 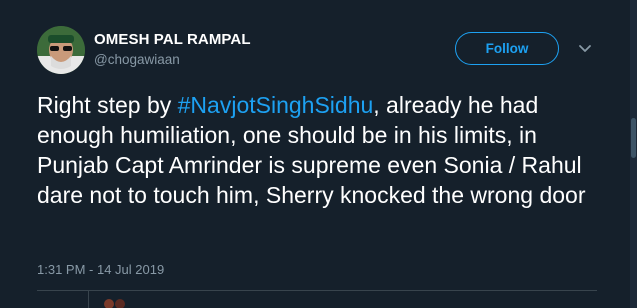 What do you see at coordinates (107, 105) in the screenshot?
I see `tweet-text-before: Right step by` at bounding box center [107, 105].